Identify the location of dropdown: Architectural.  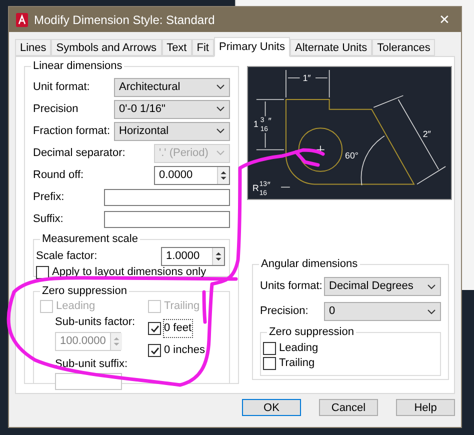
(172, 87).